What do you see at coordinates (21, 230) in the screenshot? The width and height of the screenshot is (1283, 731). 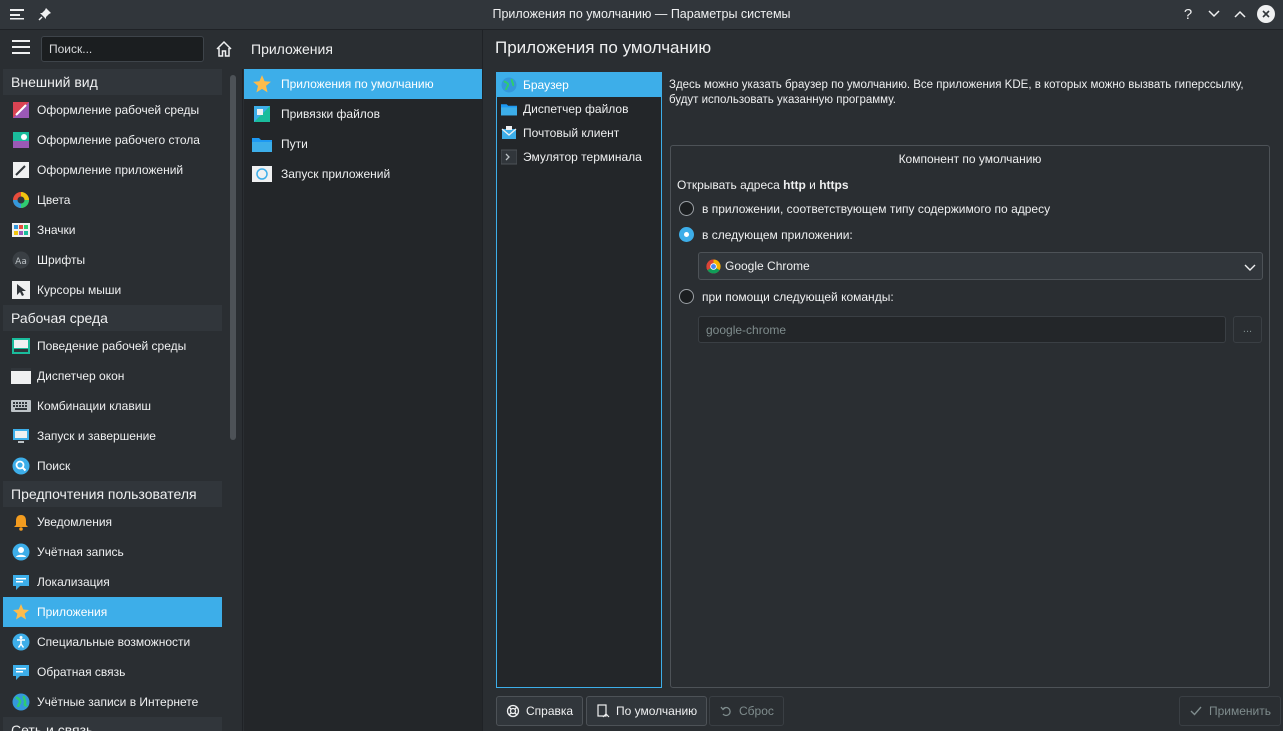 I see `icons-icon` at bounding box center [21, 230].